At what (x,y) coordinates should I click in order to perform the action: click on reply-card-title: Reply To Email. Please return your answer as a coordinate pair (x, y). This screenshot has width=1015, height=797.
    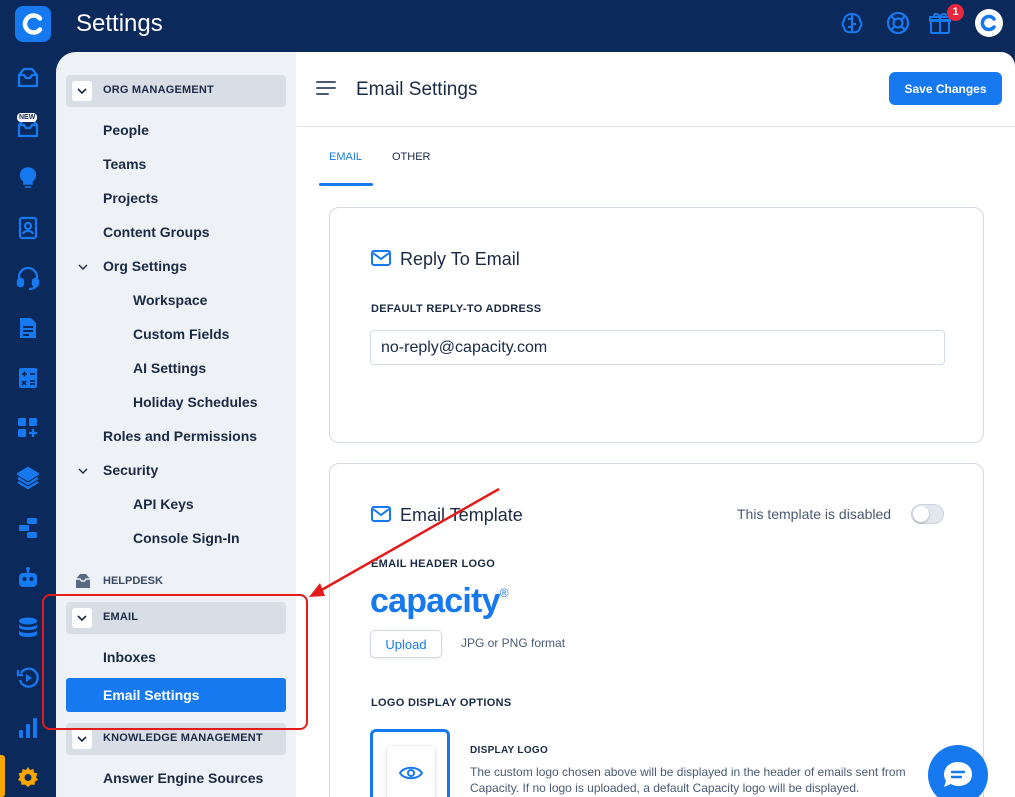
    Looking at the image, I should click on (460, 259).